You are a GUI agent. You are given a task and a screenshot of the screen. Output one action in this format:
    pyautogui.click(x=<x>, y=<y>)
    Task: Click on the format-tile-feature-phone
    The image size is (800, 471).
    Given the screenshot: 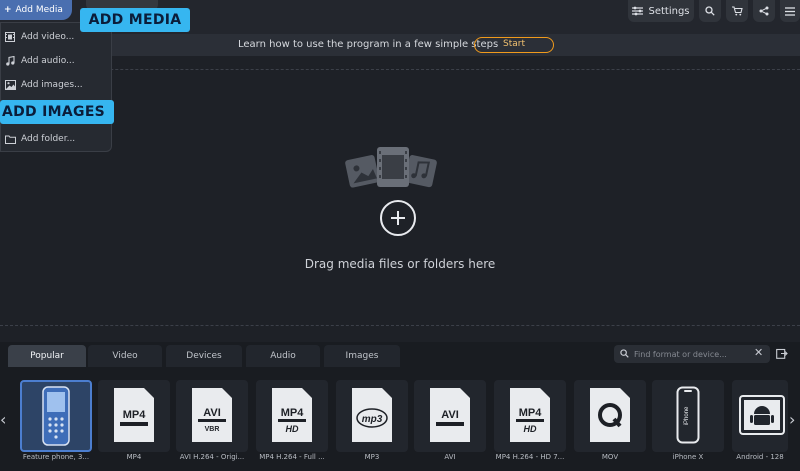 What is the action you would take?
    pyautogui.click(x=56, y=416)
    